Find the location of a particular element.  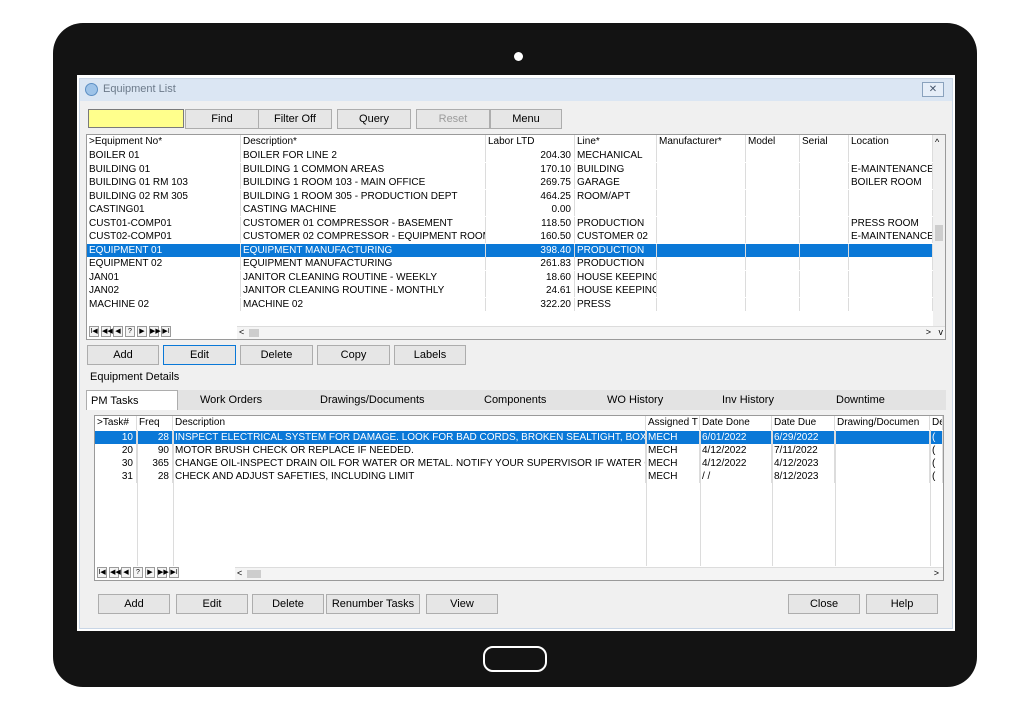

renumber-tasks-button: Renumber Tasks is located at coordinates (373, 604).